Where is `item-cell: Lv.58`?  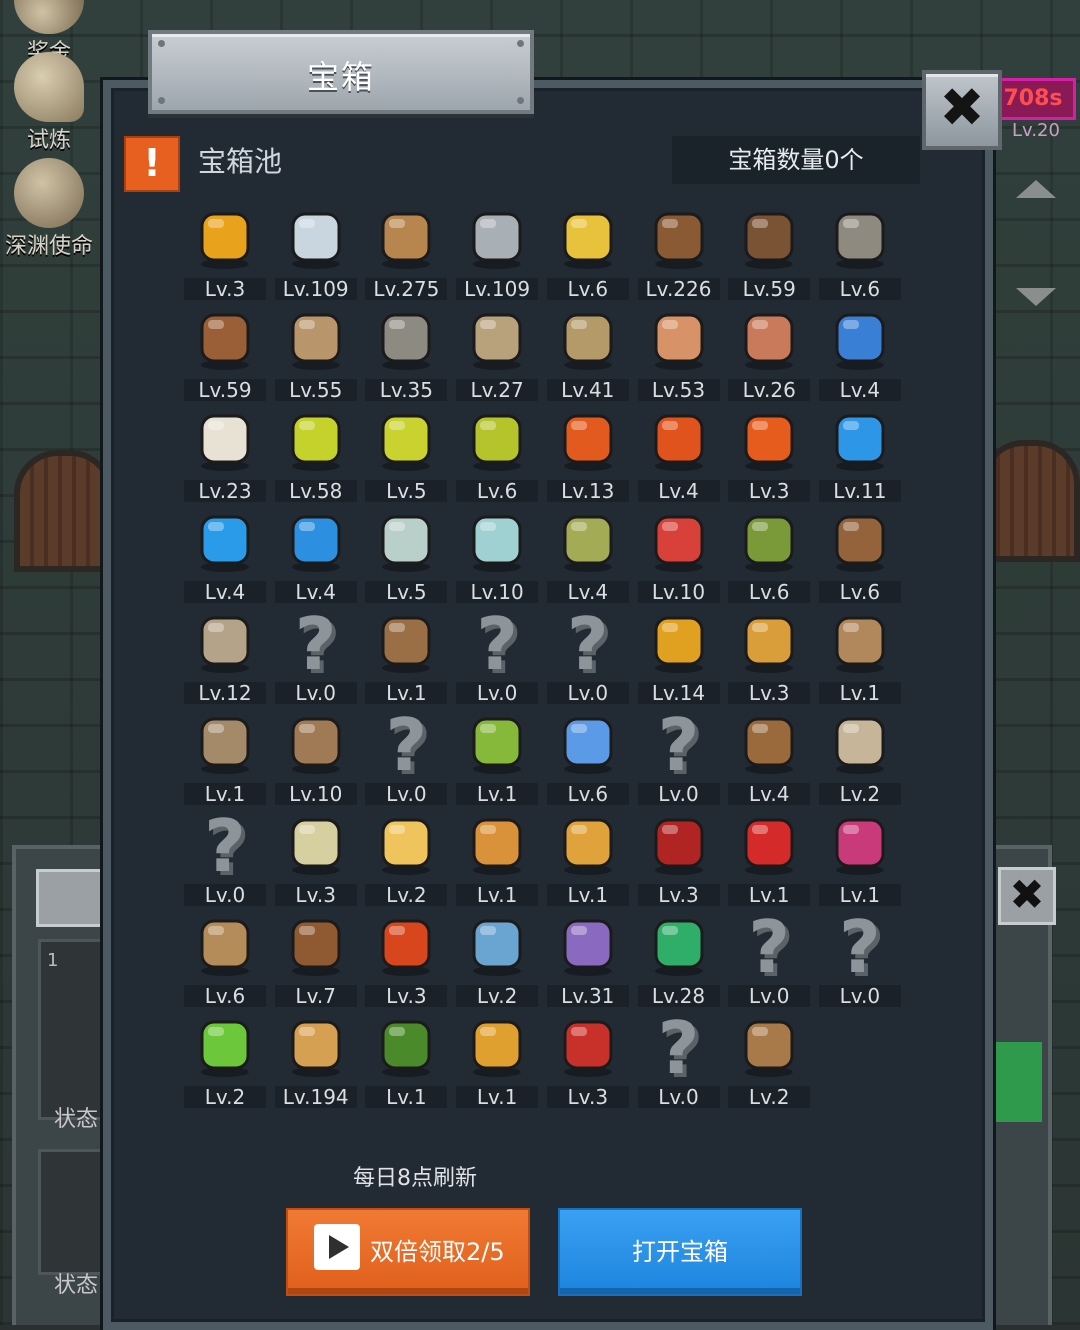
item-cell: Lv.58 is located at coordinates (316, 452).